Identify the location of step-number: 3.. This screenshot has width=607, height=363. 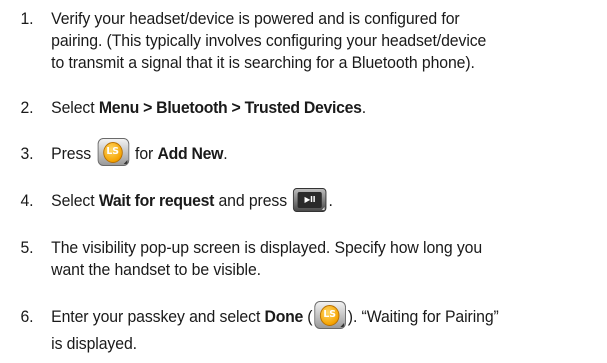
(27, 153).